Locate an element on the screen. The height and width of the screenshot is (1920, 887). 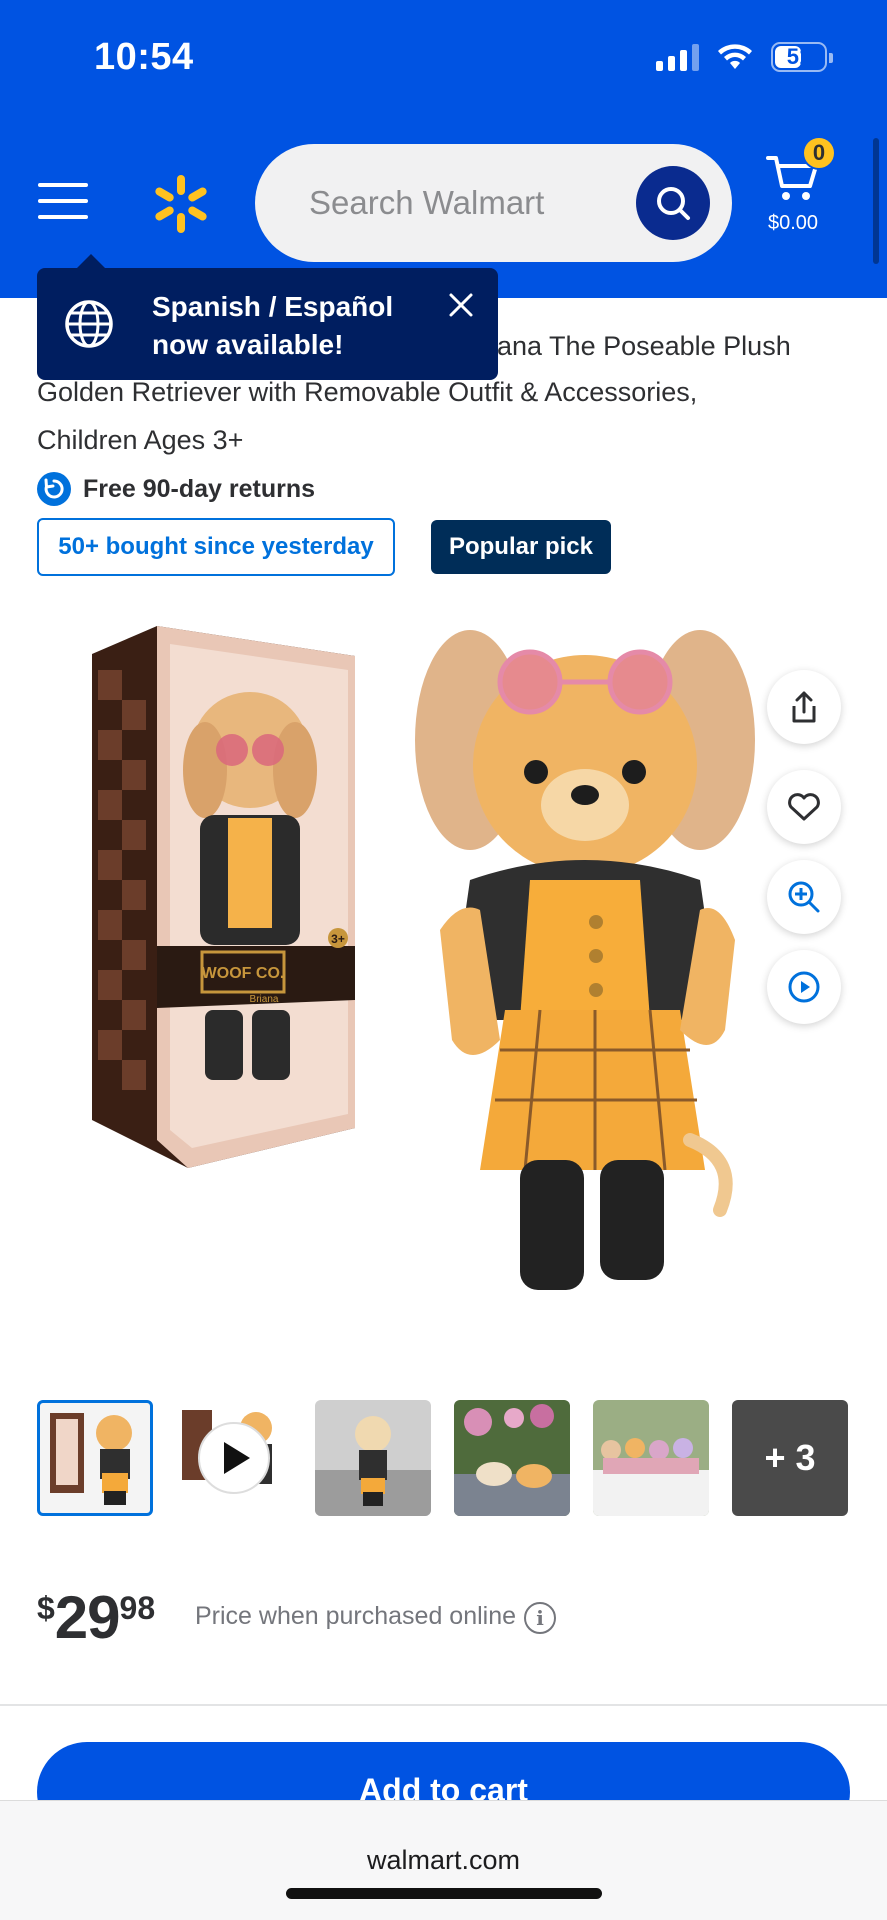
globe-icon is located at coordinates (89, 324).